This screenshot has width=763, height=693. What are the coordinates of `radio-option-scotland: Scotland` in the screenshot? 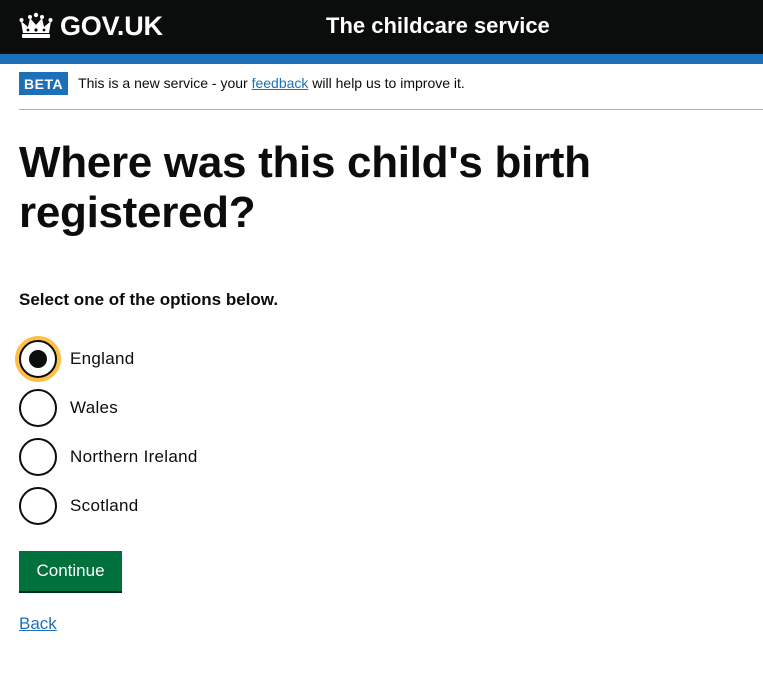 It's located at (219, 505).